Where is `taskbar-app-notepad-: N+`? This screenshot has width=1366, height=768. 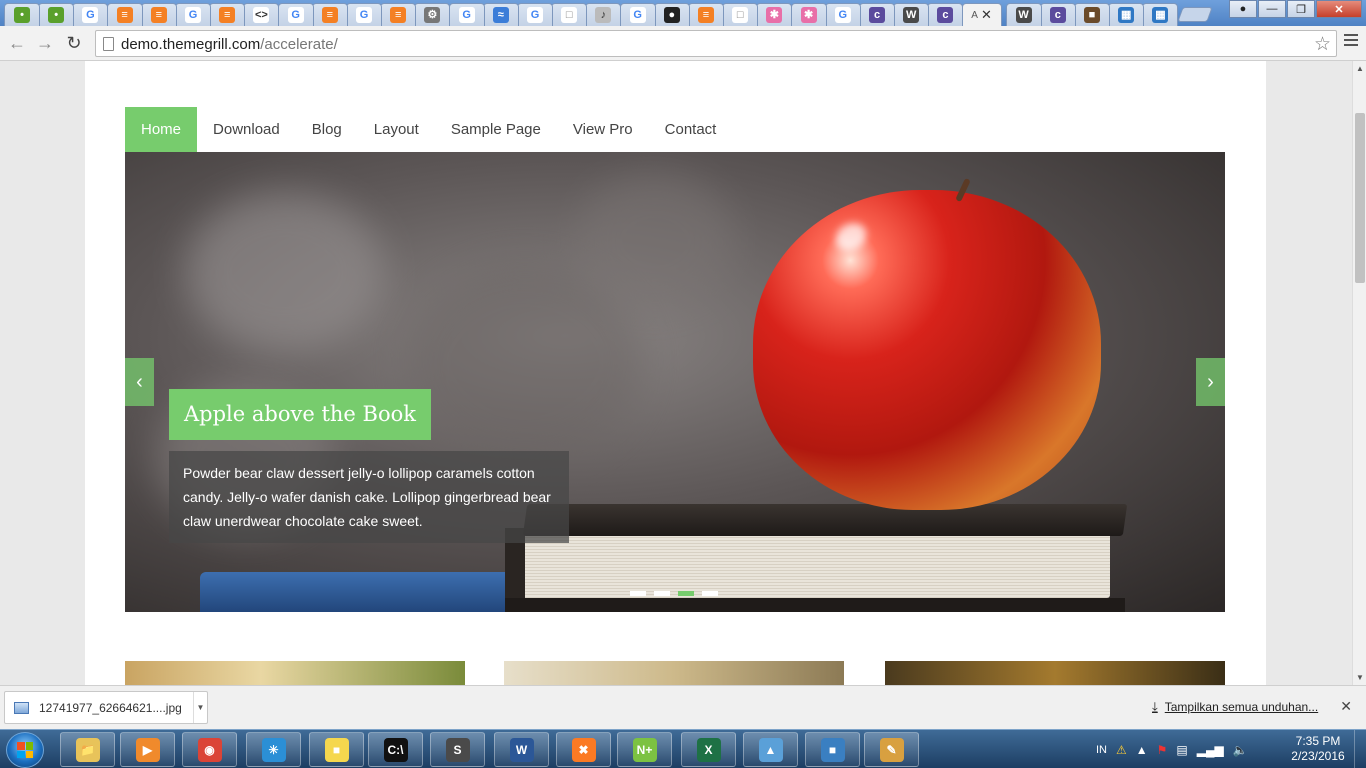
taskbar-app-notepad-: N+ is located at coordinates (644, 749).